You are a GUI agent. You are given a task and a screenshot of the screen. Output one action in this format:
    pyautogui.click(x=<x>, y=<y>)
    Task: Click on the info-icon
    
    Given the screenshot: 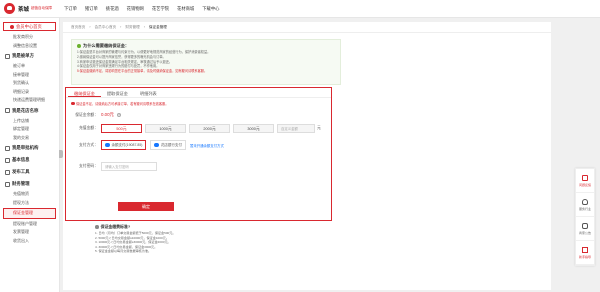 What is the action you would take?
    pyautogui.click(x=79, y=46)
    